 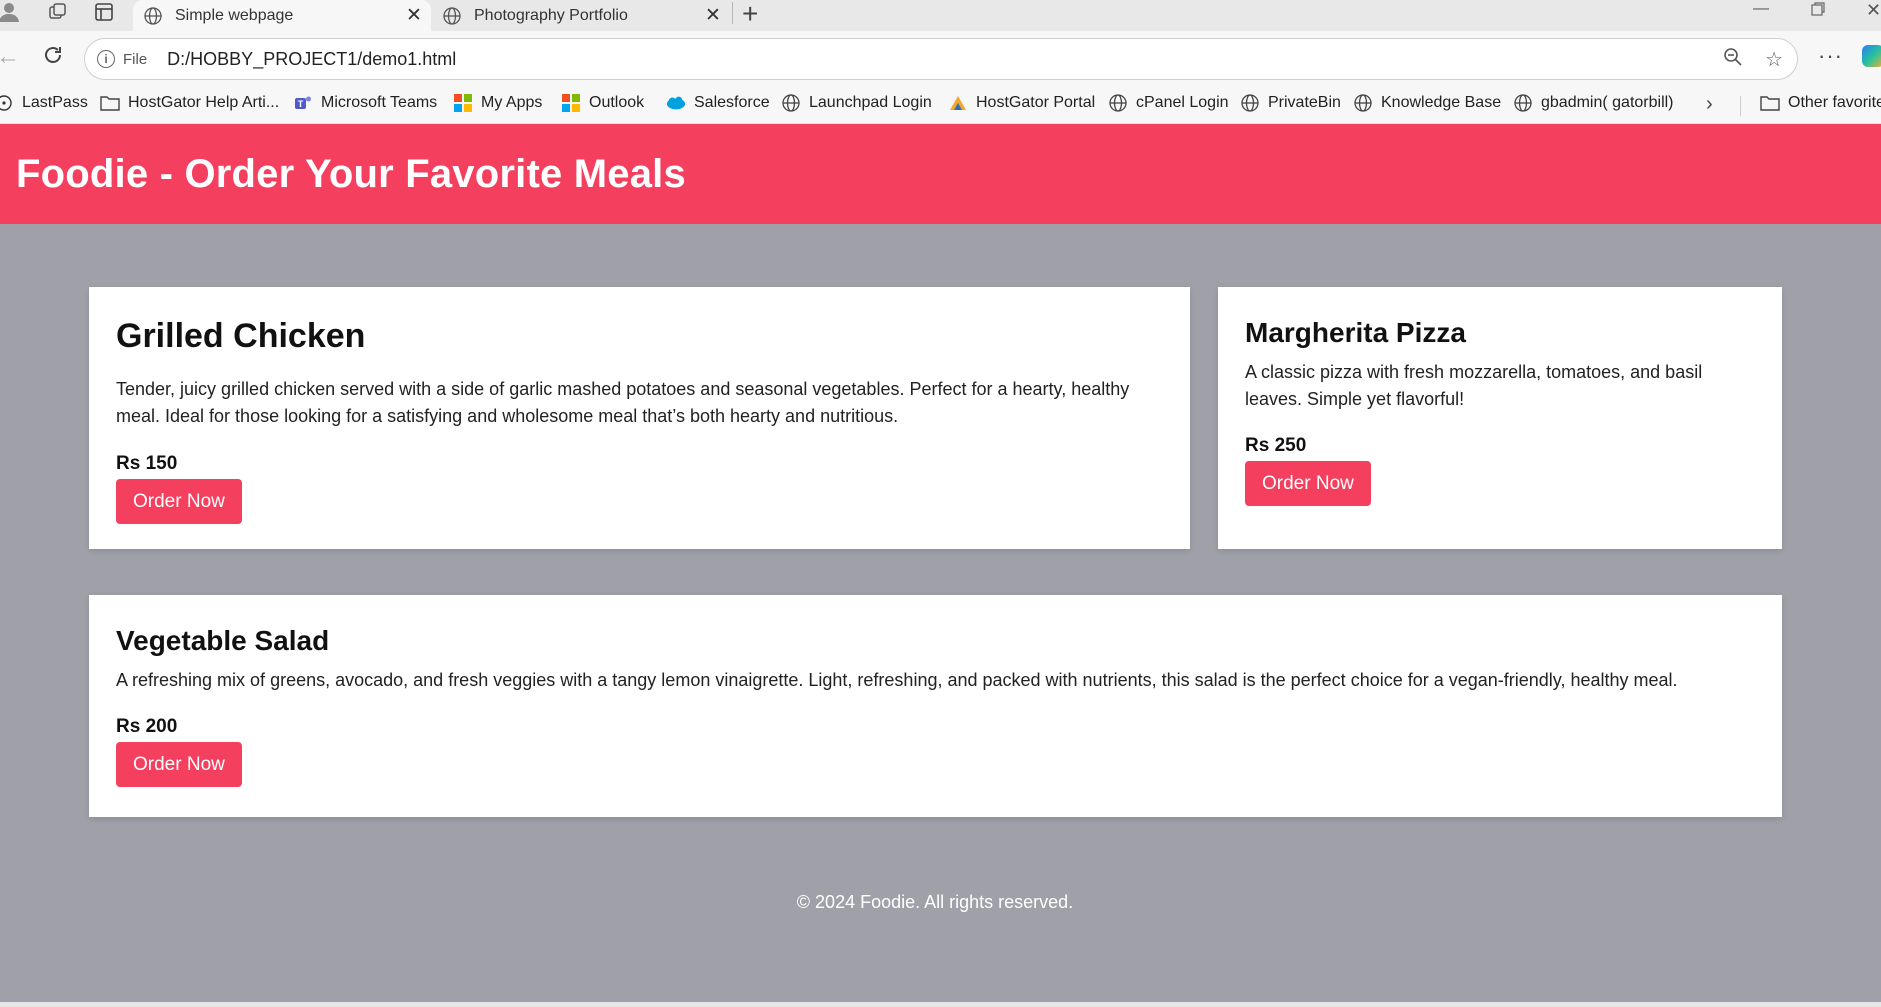 I want to click on window-bottom-edge, so click(x=940, y=1004).